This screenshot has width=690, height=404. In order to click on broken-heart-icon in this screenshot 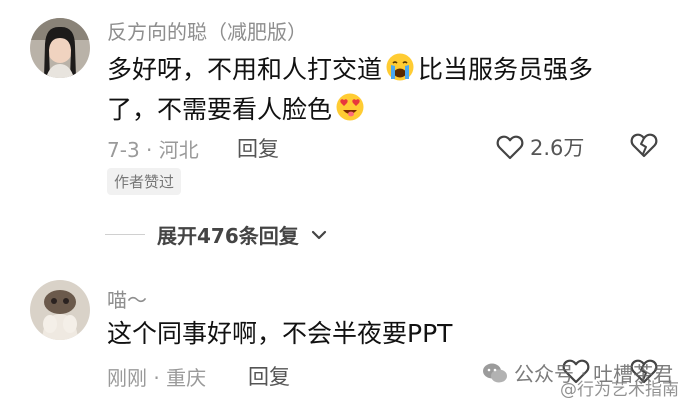, I will do `click(644, 145)`.